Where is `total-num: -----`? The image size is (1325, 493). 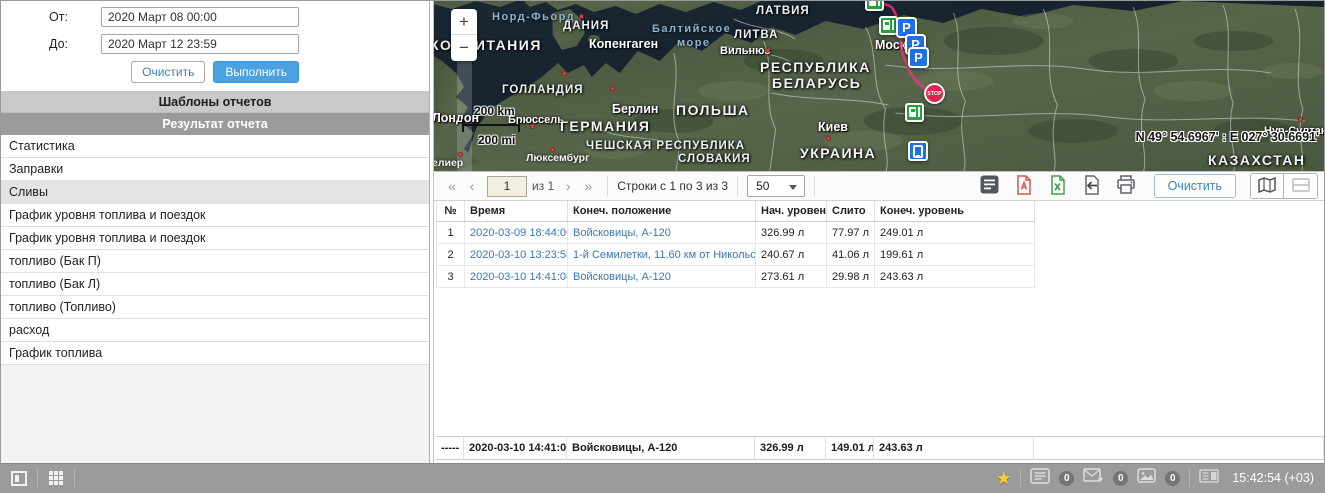 total-num: ----- is located at coordinates (450, 448).